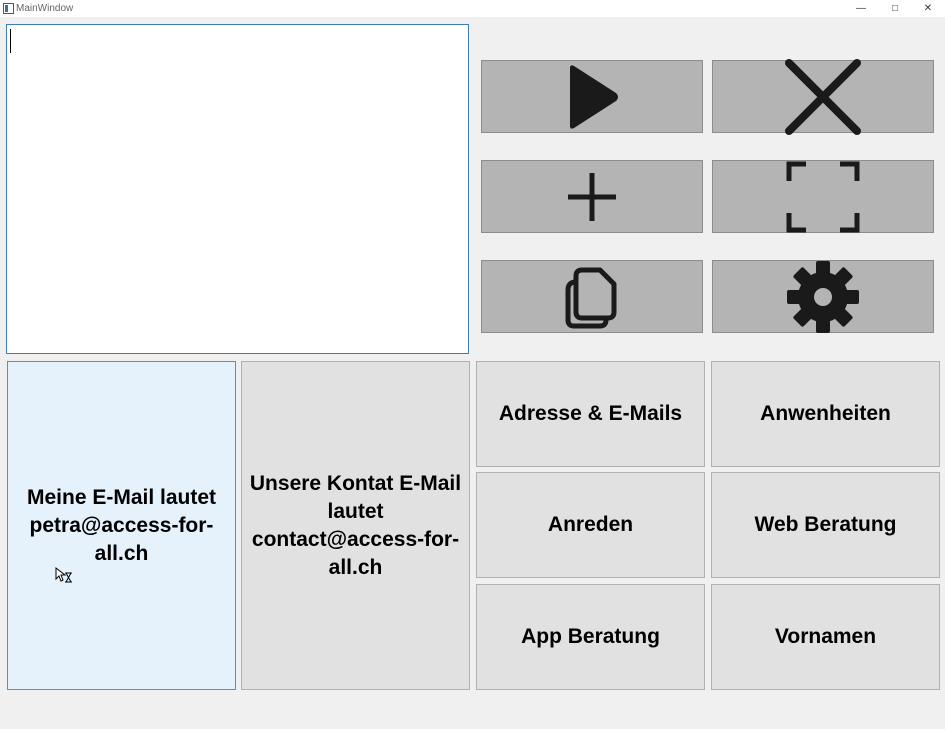 This screenshot has width=945, height=729. I want to click on title-bar: MainWindow — □ ✕, so click(472, 8).